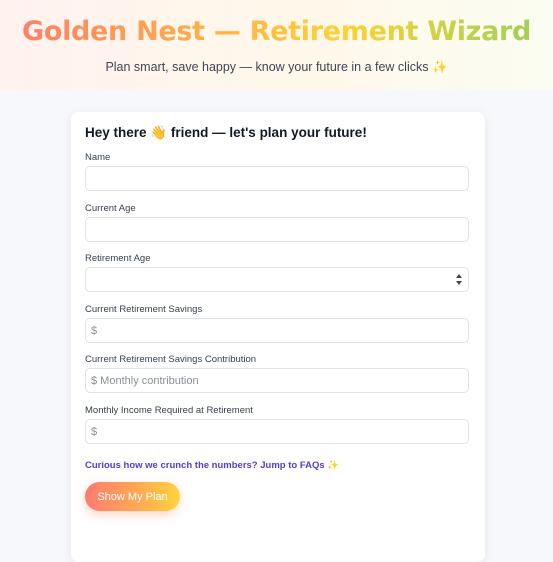  Describe the element at coordinates (144, 309) in the screenshot. I see `current-savings-label: Current Retirement Savings` at that location.